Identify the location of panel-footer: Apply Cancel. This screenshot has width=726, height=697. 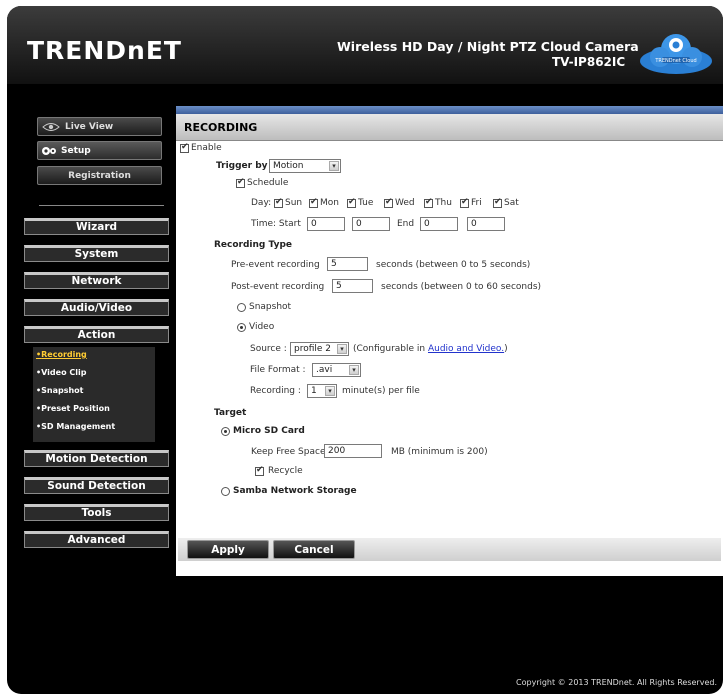
(449, 548).